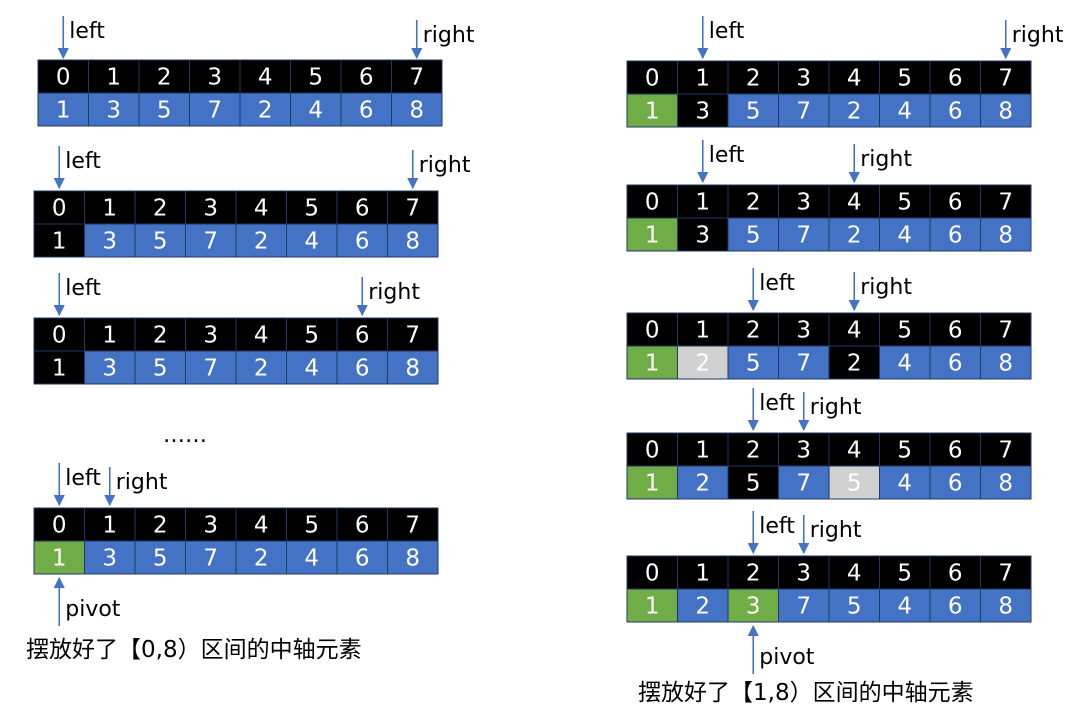  Describe the element at coordinates (252, 202) in the screenshot. I see `array-block-l2: 0 1 2 3 4 5 6 7 1 3 5 7 2 4 6 8 left right` at that location.